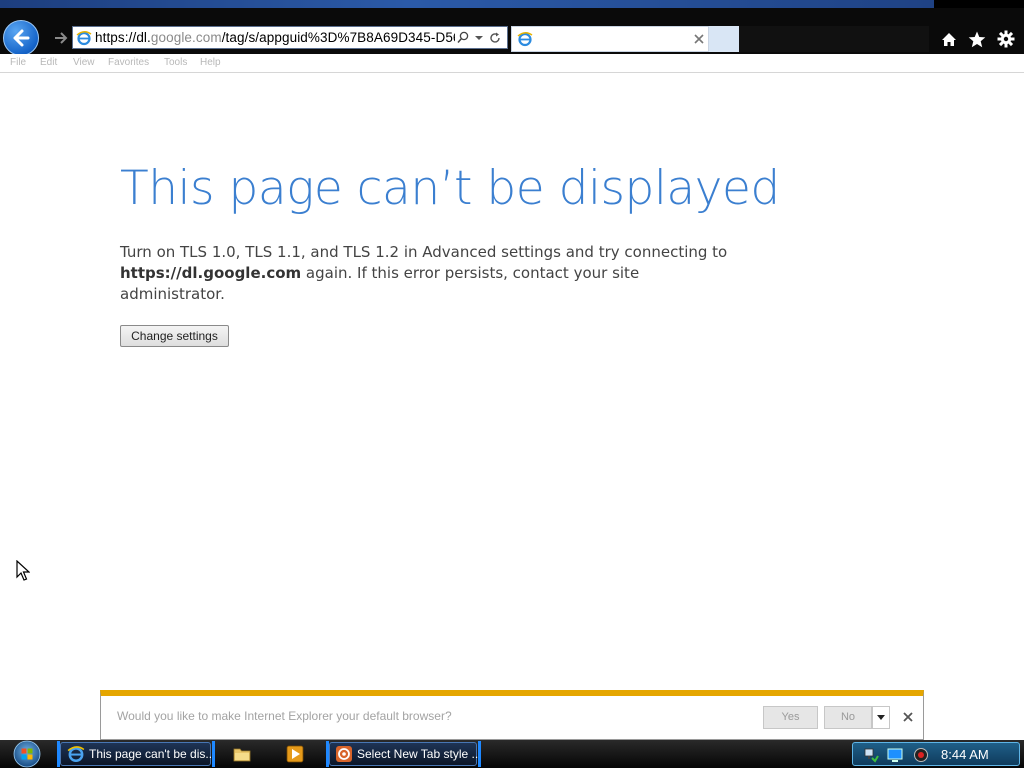  What do you see at coordinates (128, 62) in the screenshot?
I see `menu-favorites: Favorites` at bounding box center [128, 62].